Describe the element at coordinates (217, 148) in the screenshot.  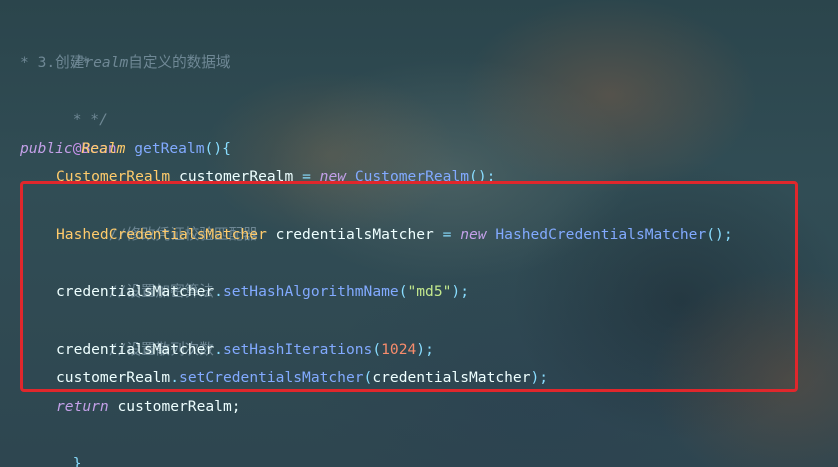
I see `method-parens: (){` at that location.